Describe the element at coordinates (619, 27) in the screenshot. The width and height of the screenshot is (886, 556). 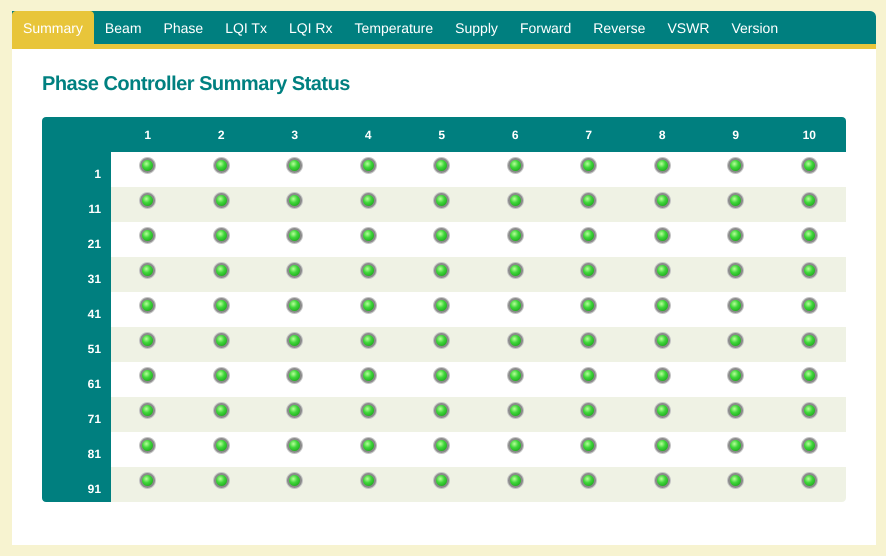
I see `tab: Reverse` at that location.